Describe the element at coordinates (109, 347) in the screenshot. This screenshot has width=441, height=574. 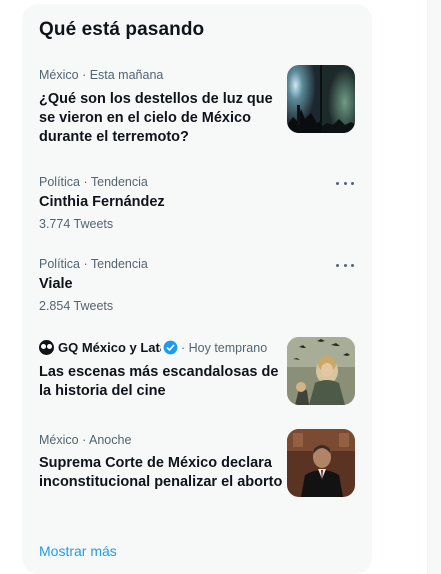
I see `trend-source-name: GQ México y Latam` at that location.